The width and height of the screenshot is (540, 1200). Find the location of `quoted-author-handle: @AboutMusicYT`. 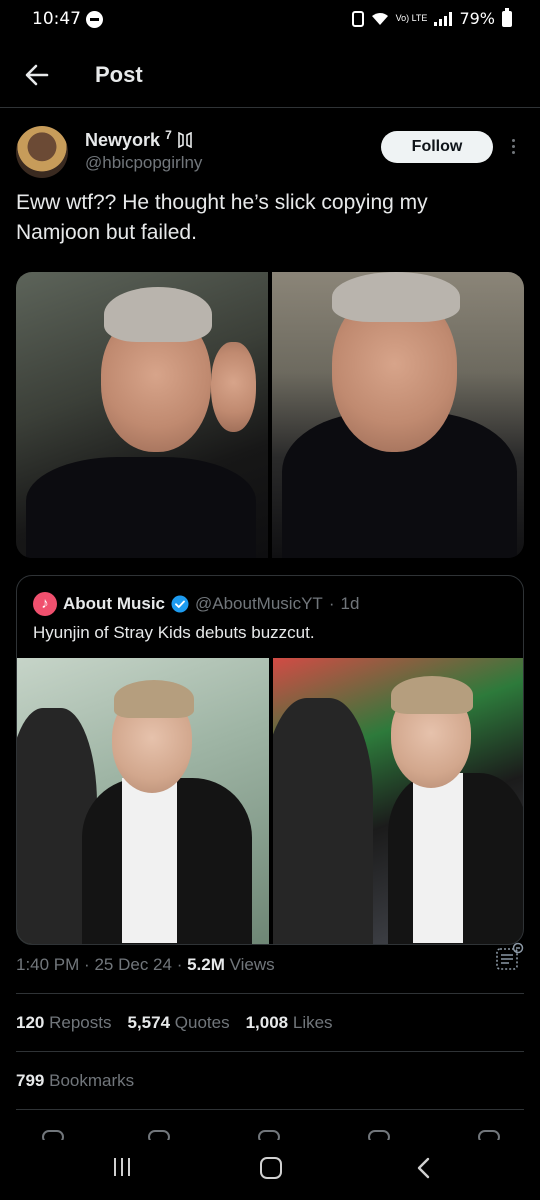

quoted-author-handle: @AboutMusicYT is located at coordinates (259, 603).